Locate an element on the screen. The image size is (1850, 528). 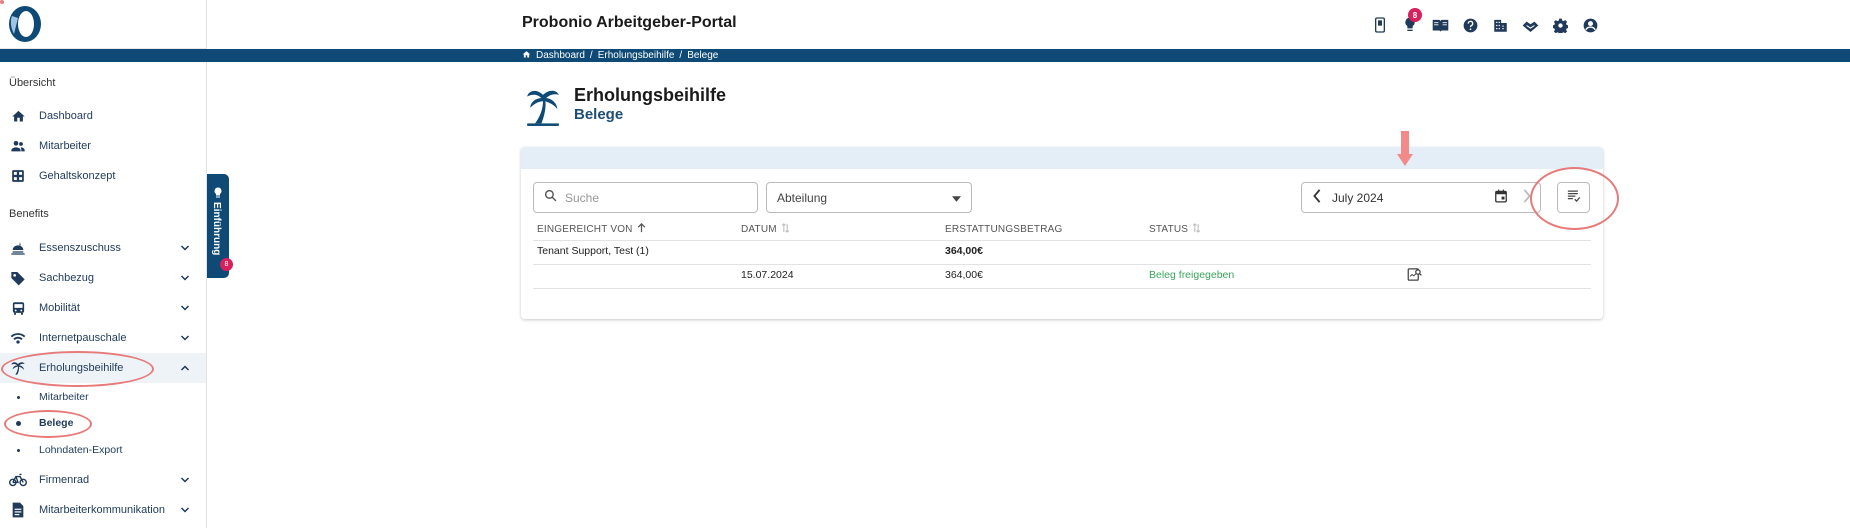
column-header-date: DATUM is located at coordinates (765, 229).